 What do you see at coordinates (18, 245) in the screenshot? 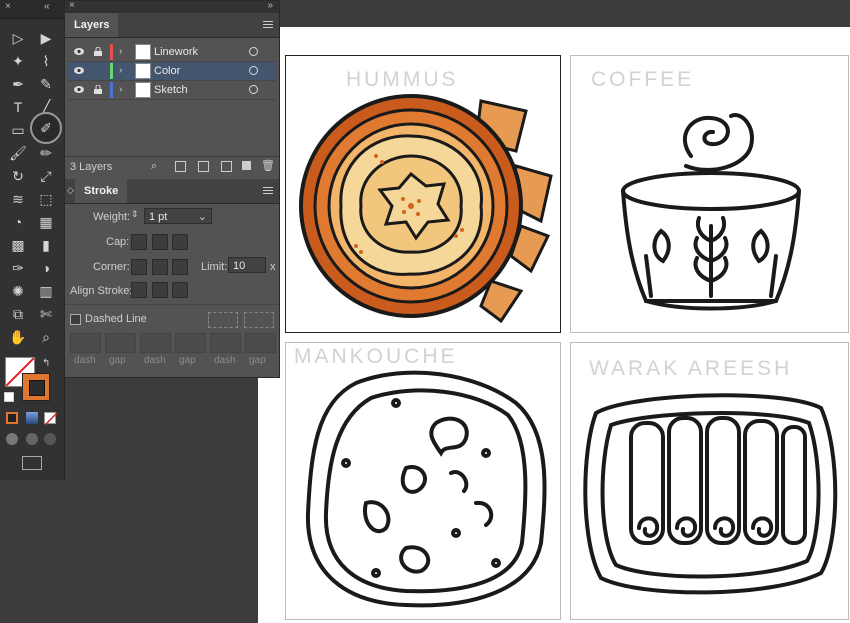
I see `mesh-icon: ▩` at bounding box center [18, 245].